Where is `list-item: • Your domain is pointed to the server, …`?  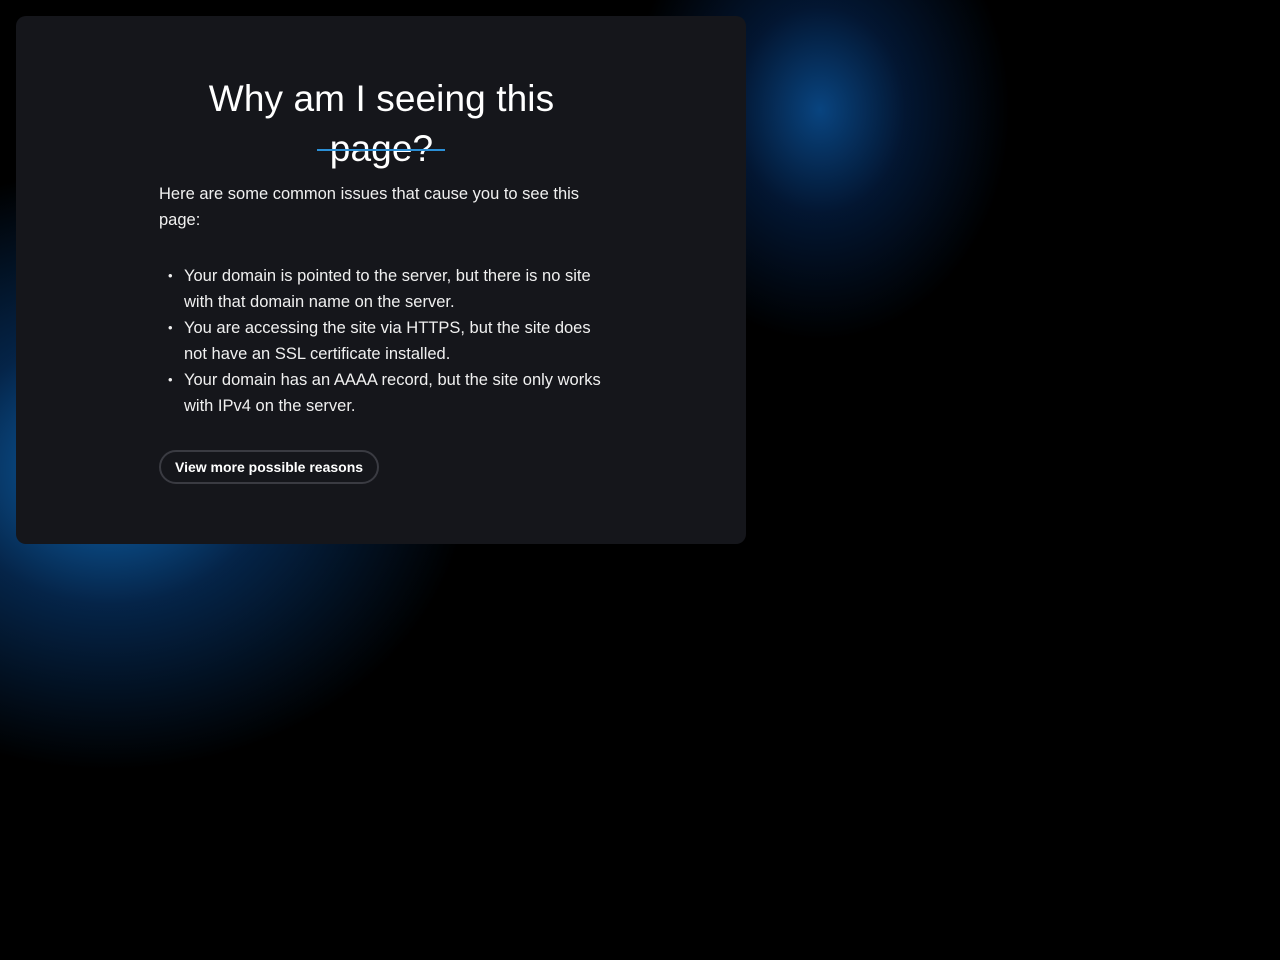
list-item: • Your domain is pointed to the server, … is located at coordinates (381, 289).